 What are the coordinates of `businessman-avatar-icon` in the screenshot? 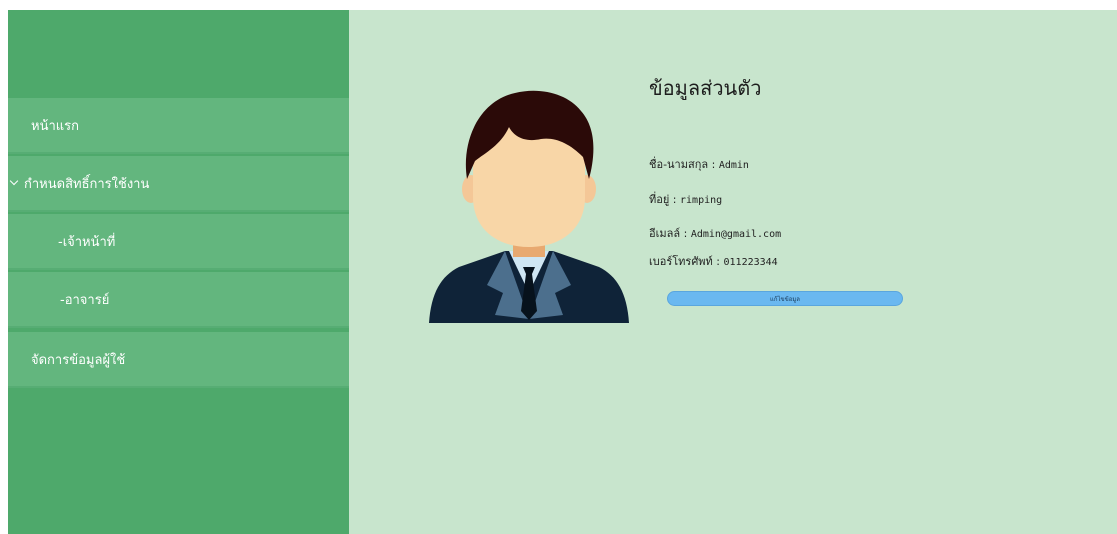 It's located at (529, 206).